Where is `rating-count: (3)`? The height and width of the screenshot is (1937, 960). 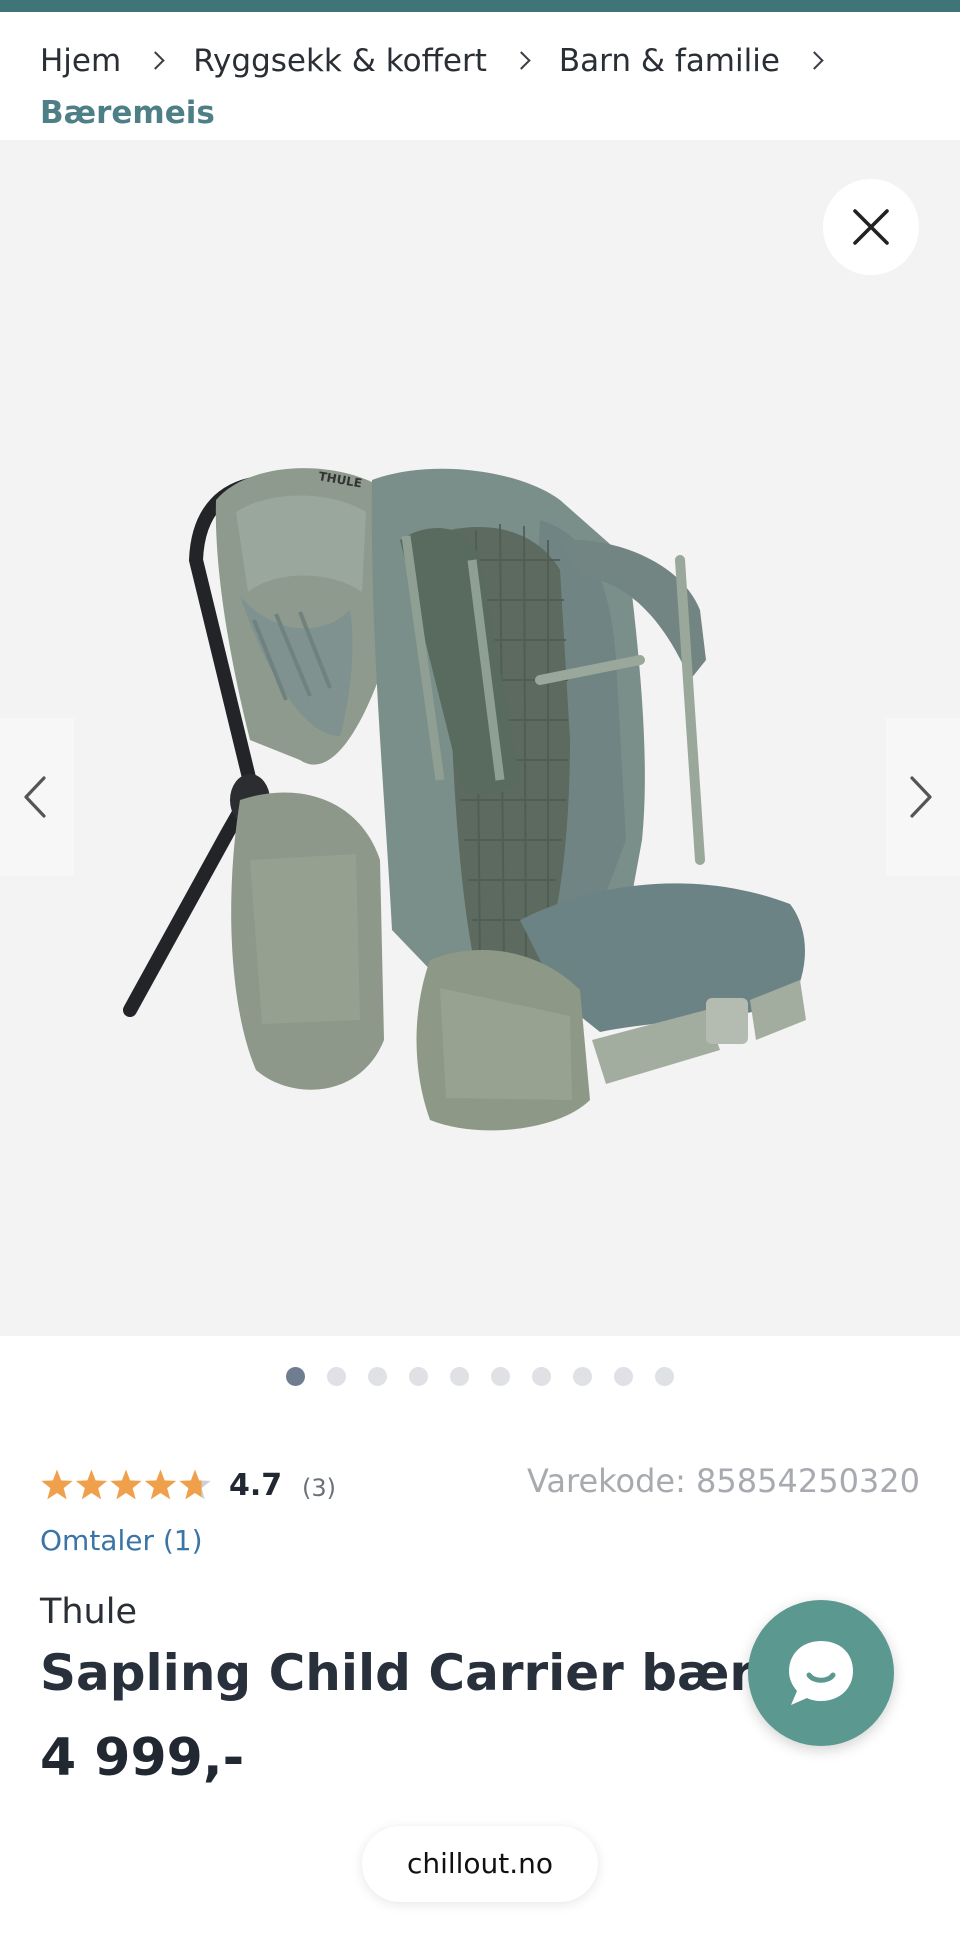
rating-count: (3) is located at coordinates (319, 1488).